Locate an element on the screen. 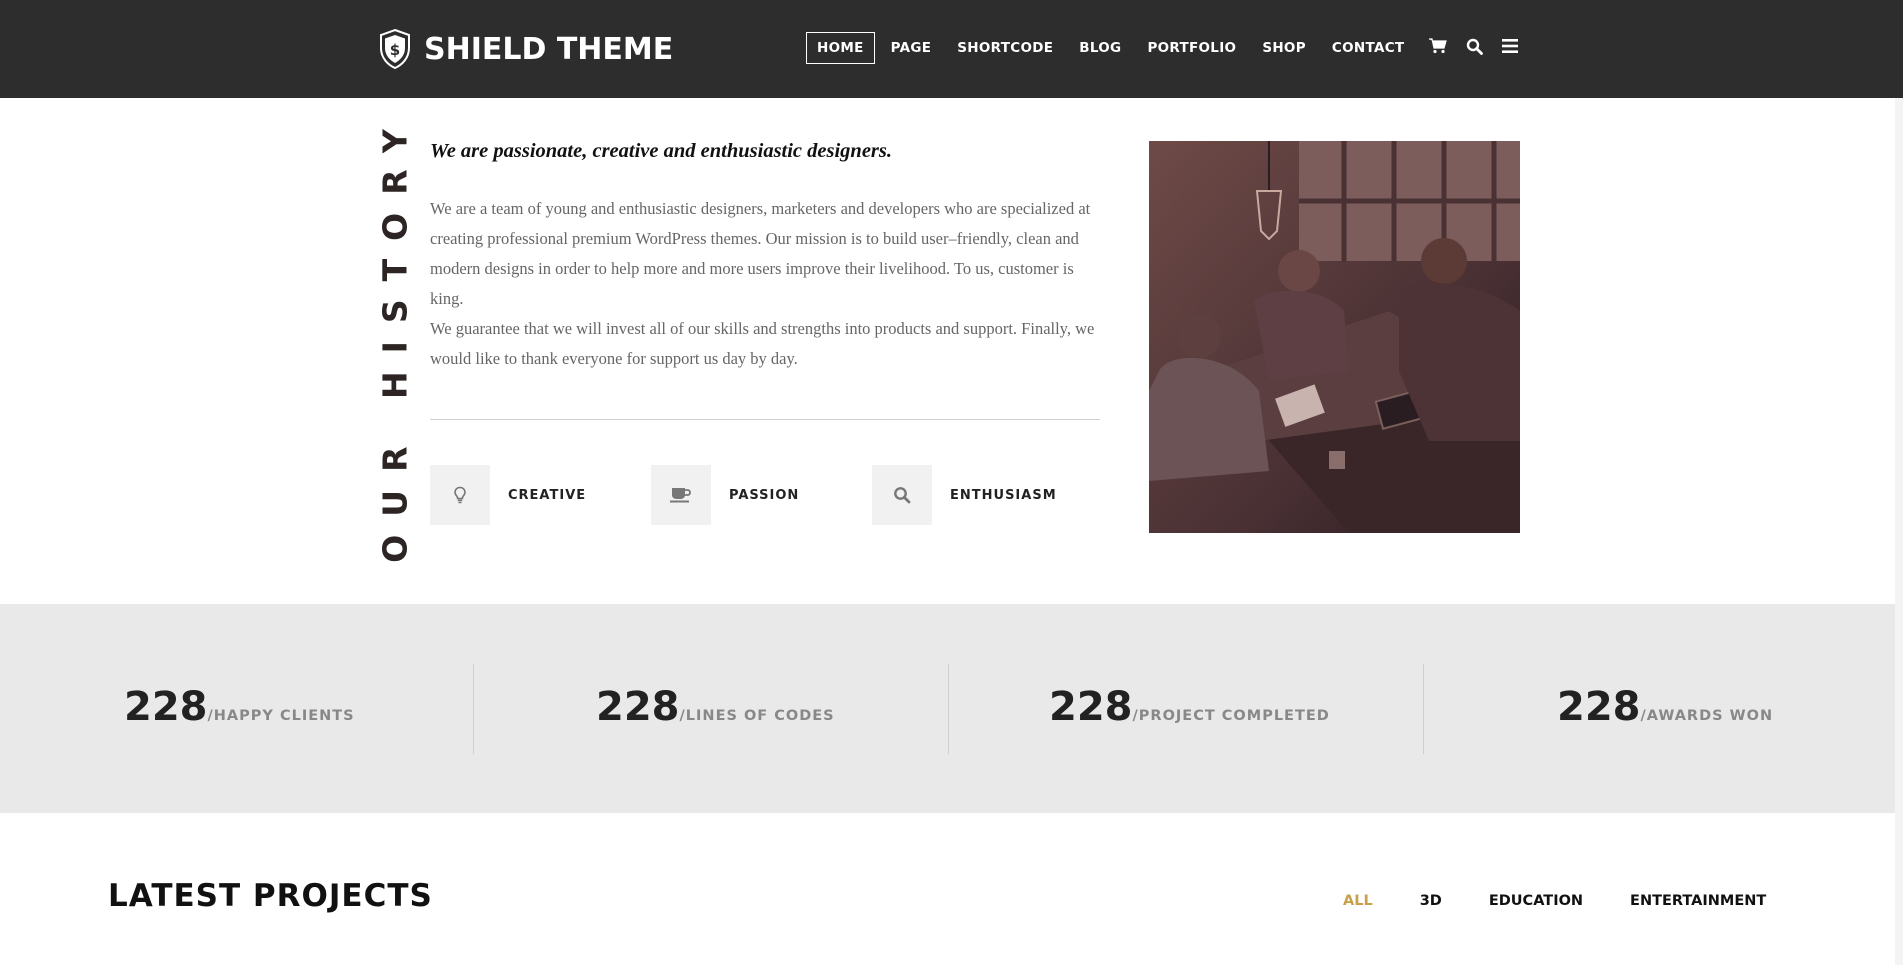 The height and width of the screenshot is (965, 1903). lightbulb-icon is located at coordinates (460, 495).